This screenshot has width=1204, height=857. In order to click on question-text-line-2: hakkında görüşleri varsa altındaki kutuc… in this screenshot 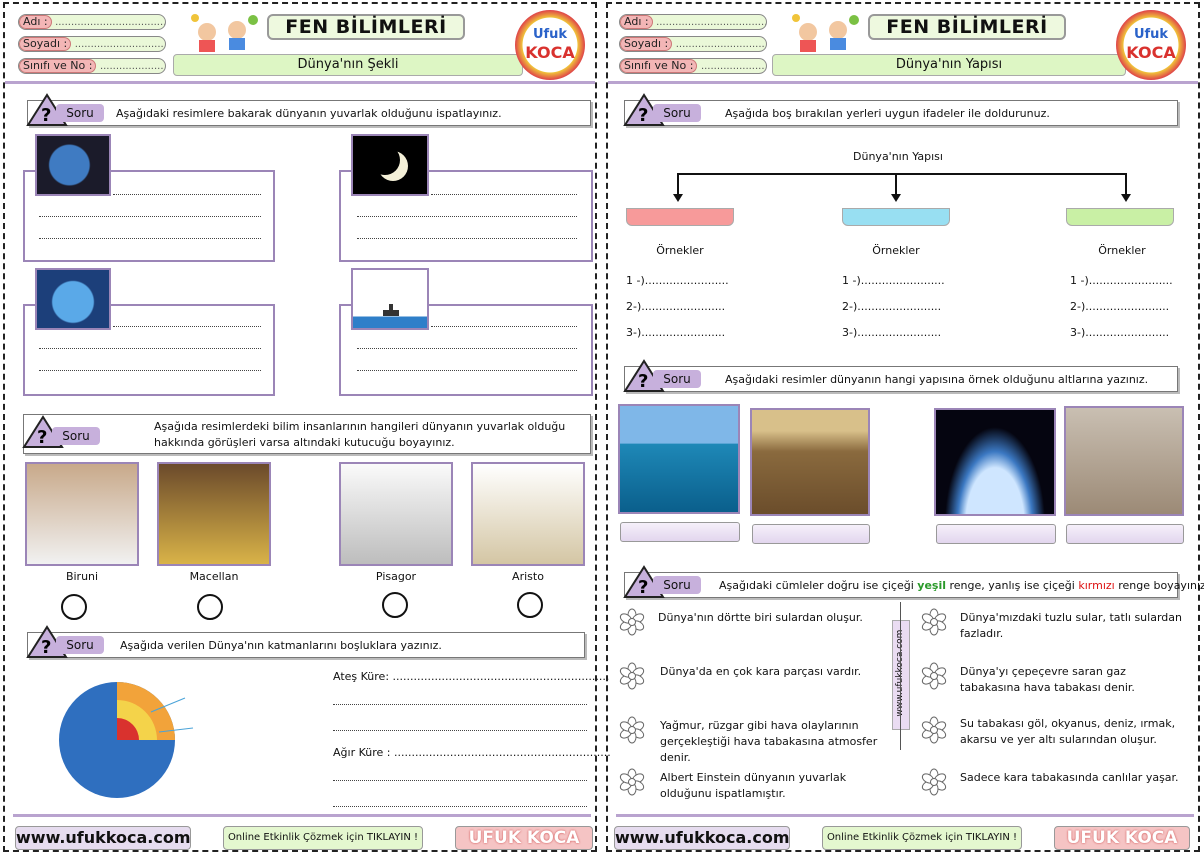, I will do `click(304, 442)`.